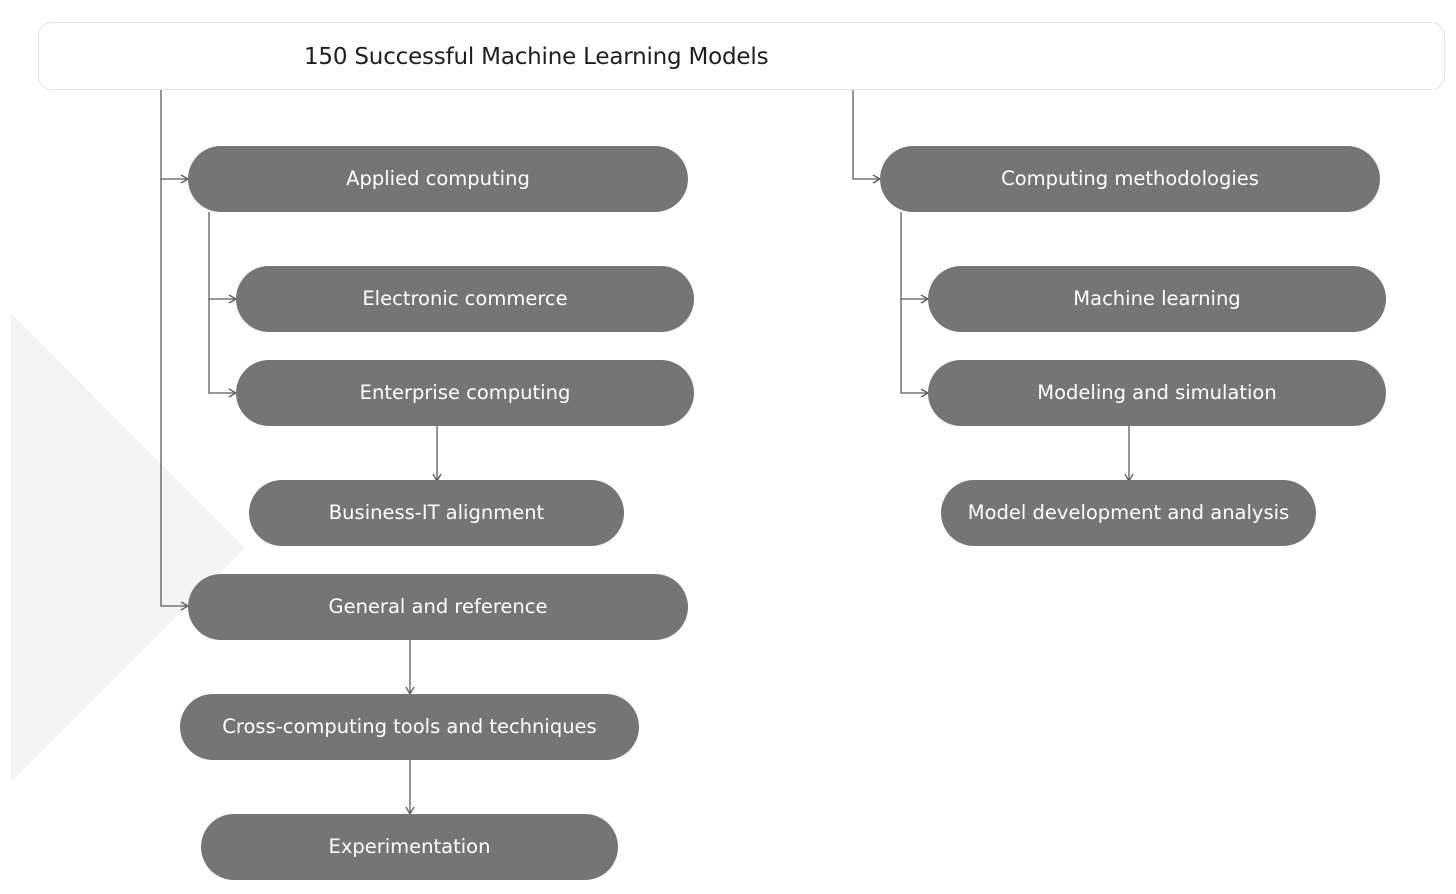  I want to click on root-node: 150 Successful Machine Learning Models, so click(741, 56).